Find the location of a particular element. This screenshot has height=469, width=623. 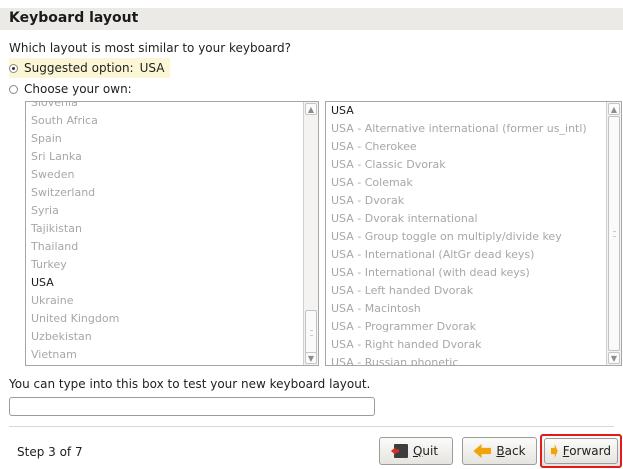

variant-list-scroll-thumb is located at coordinates (614, 233).